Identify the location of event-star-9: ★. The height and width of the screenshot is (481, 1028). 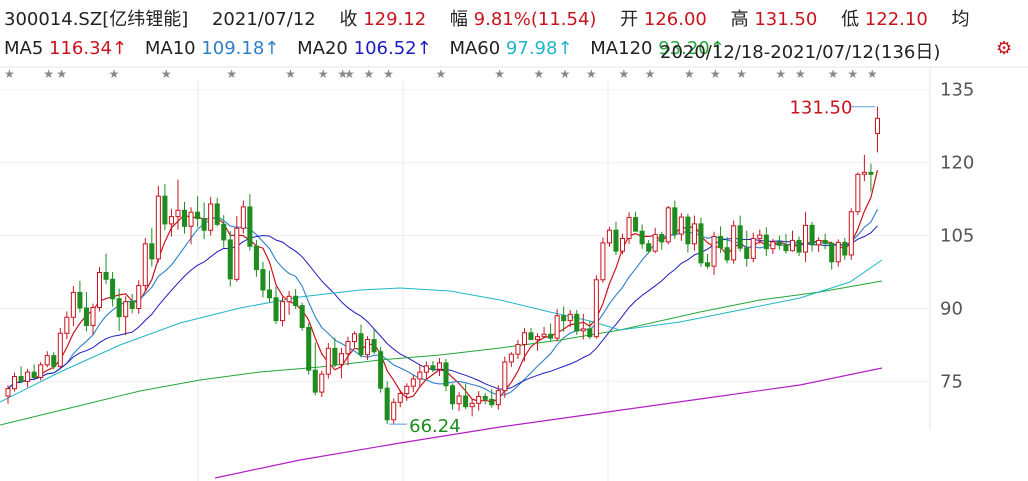
(349, 74).